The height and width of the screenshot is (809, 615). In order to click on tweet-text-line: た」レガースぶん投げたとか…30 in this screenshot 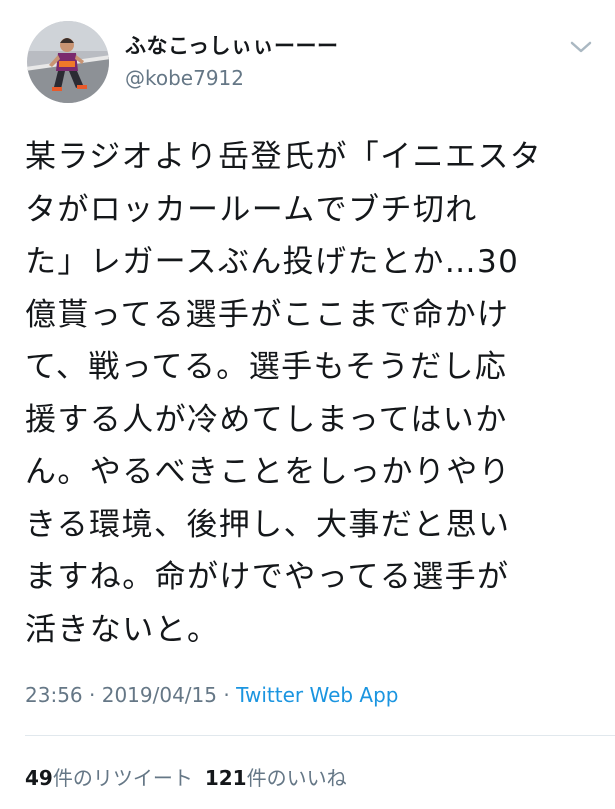, I will do `click(272, 262)`.